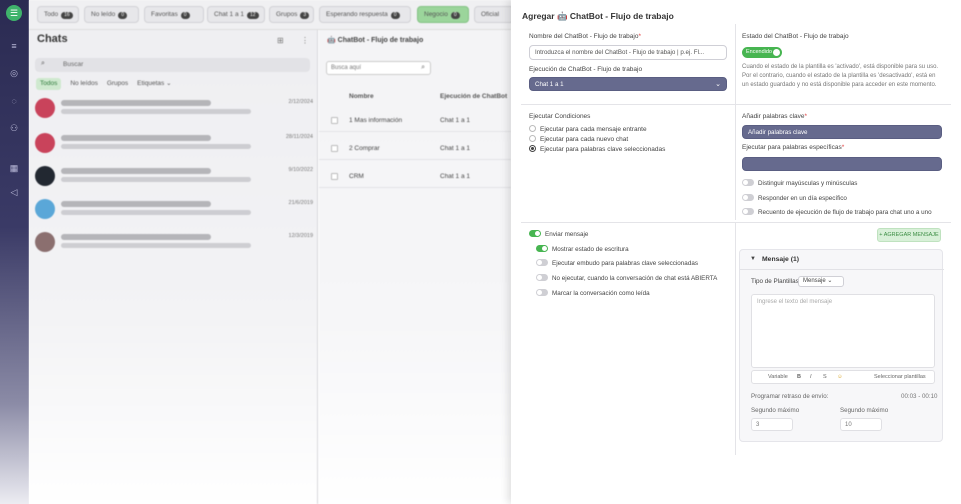 This screenshot has height=504, width=961. What do you see at coordinates (864, 410) in the screenshot?
I see `max-seconds-label: Segundo máximo` at bounding box center [864, 410].